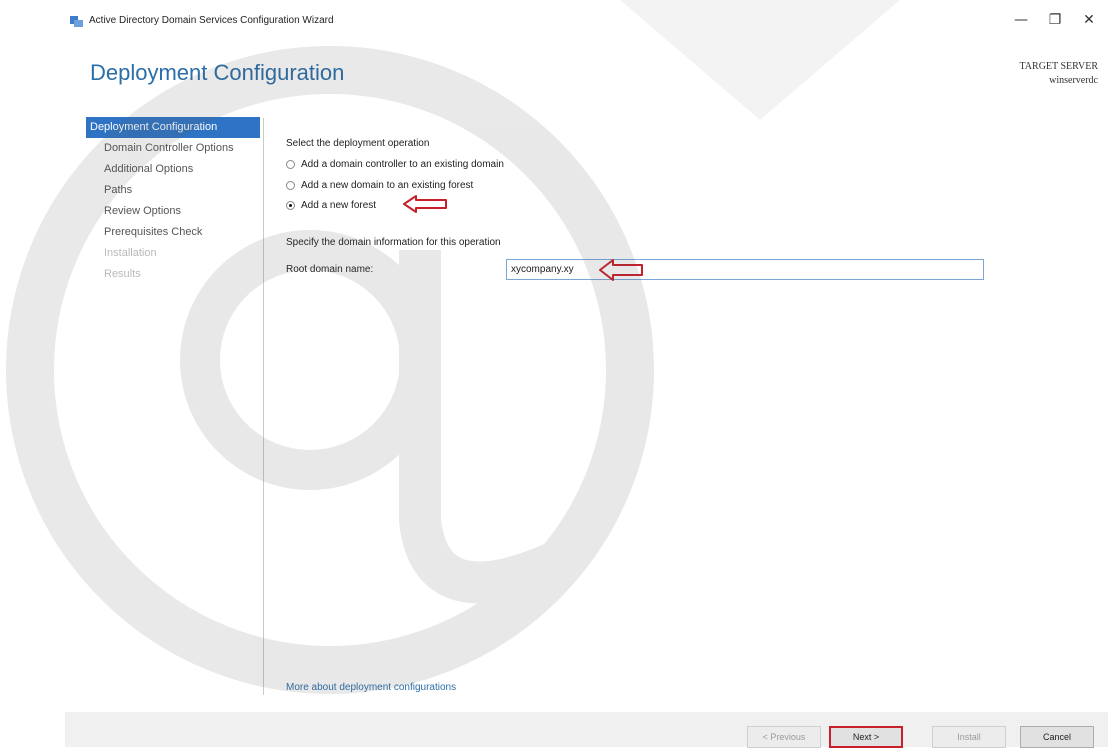  What do you see at coordinates (76, 21) in the screenshot?
I see `app-icon` at bounding box center [76, 21].